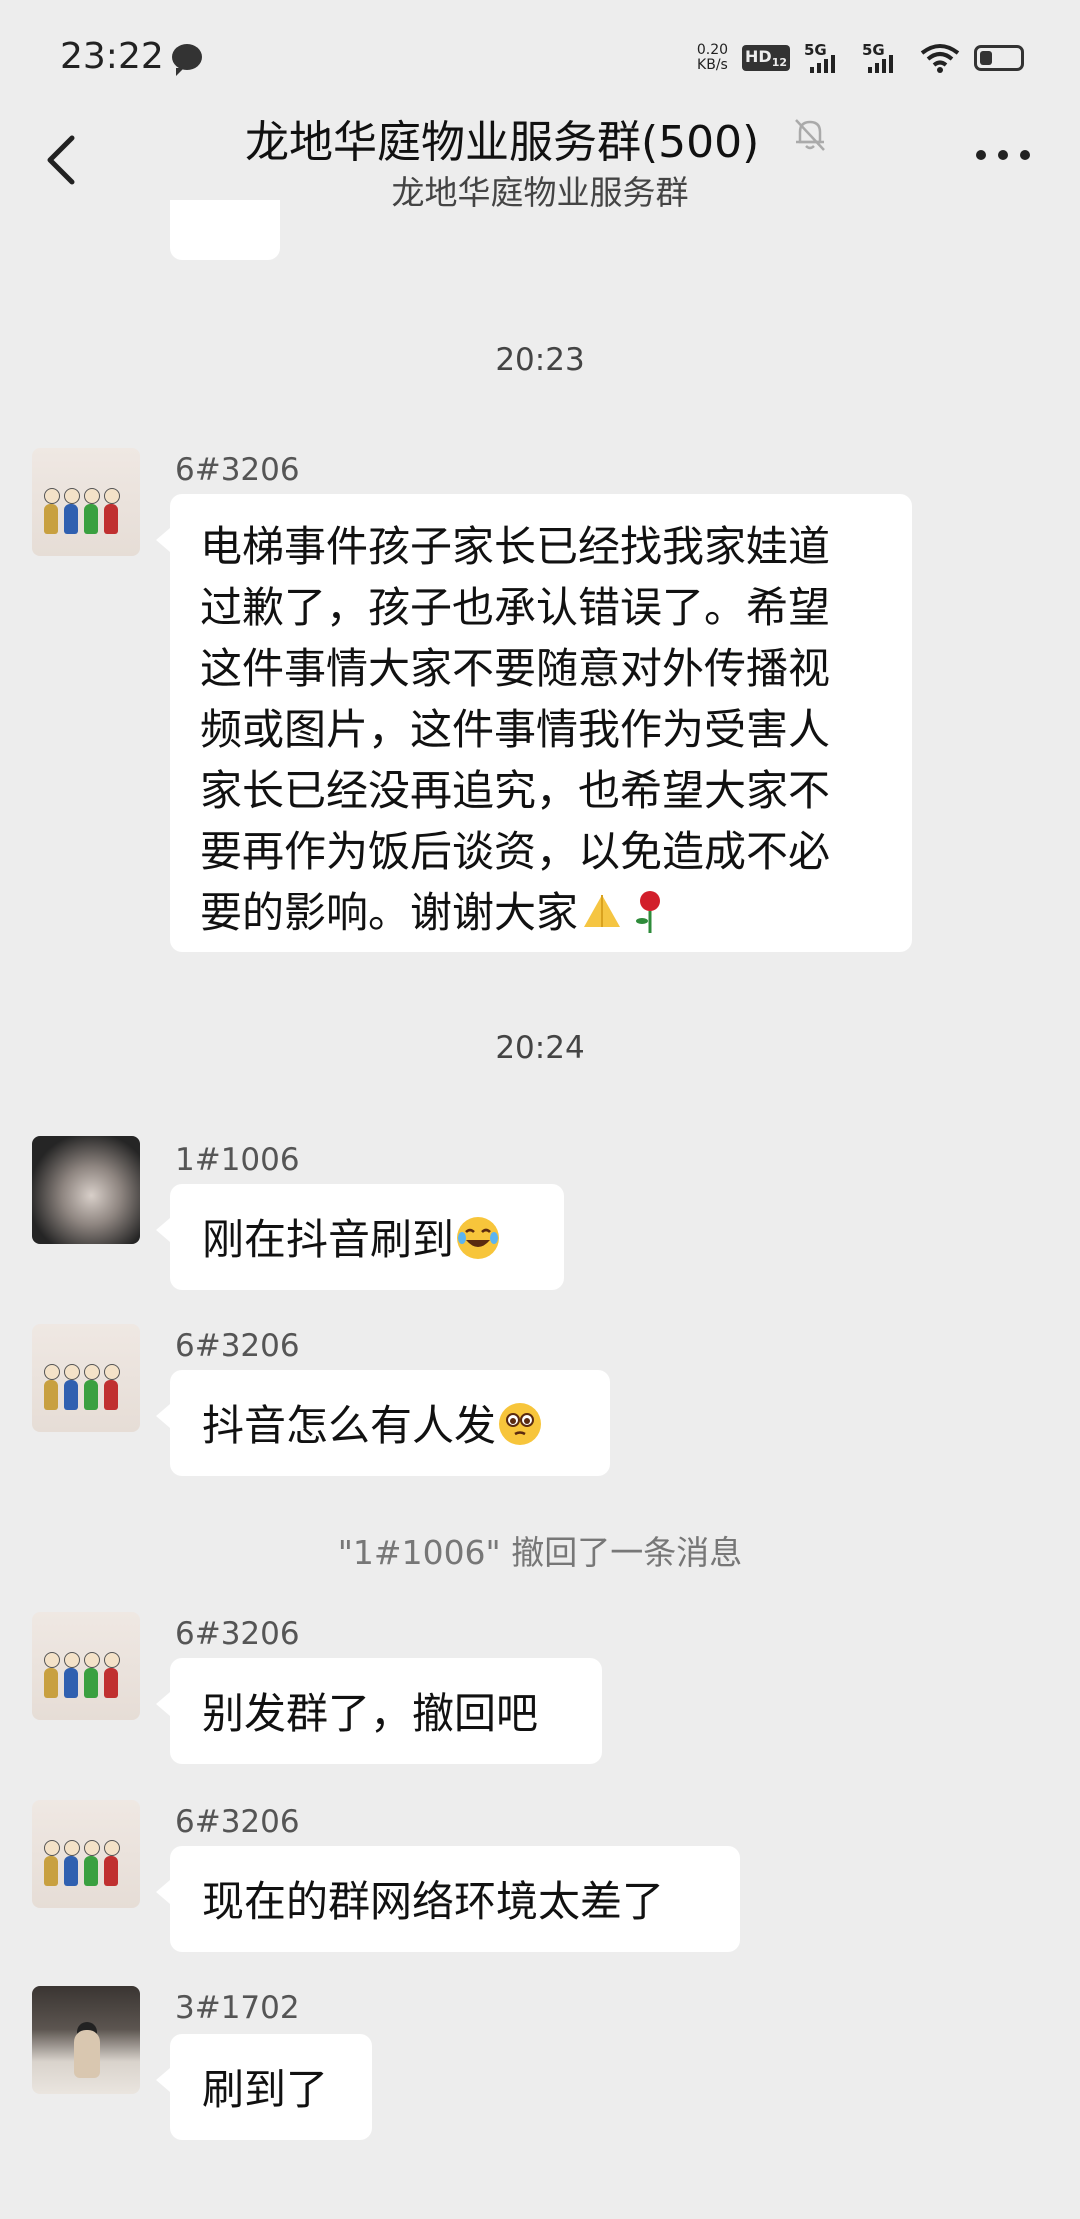 This screenshot has height=2219, width=1080. I want to click on message-bubble: 抖音怎么有人发, so click(383, 1423).